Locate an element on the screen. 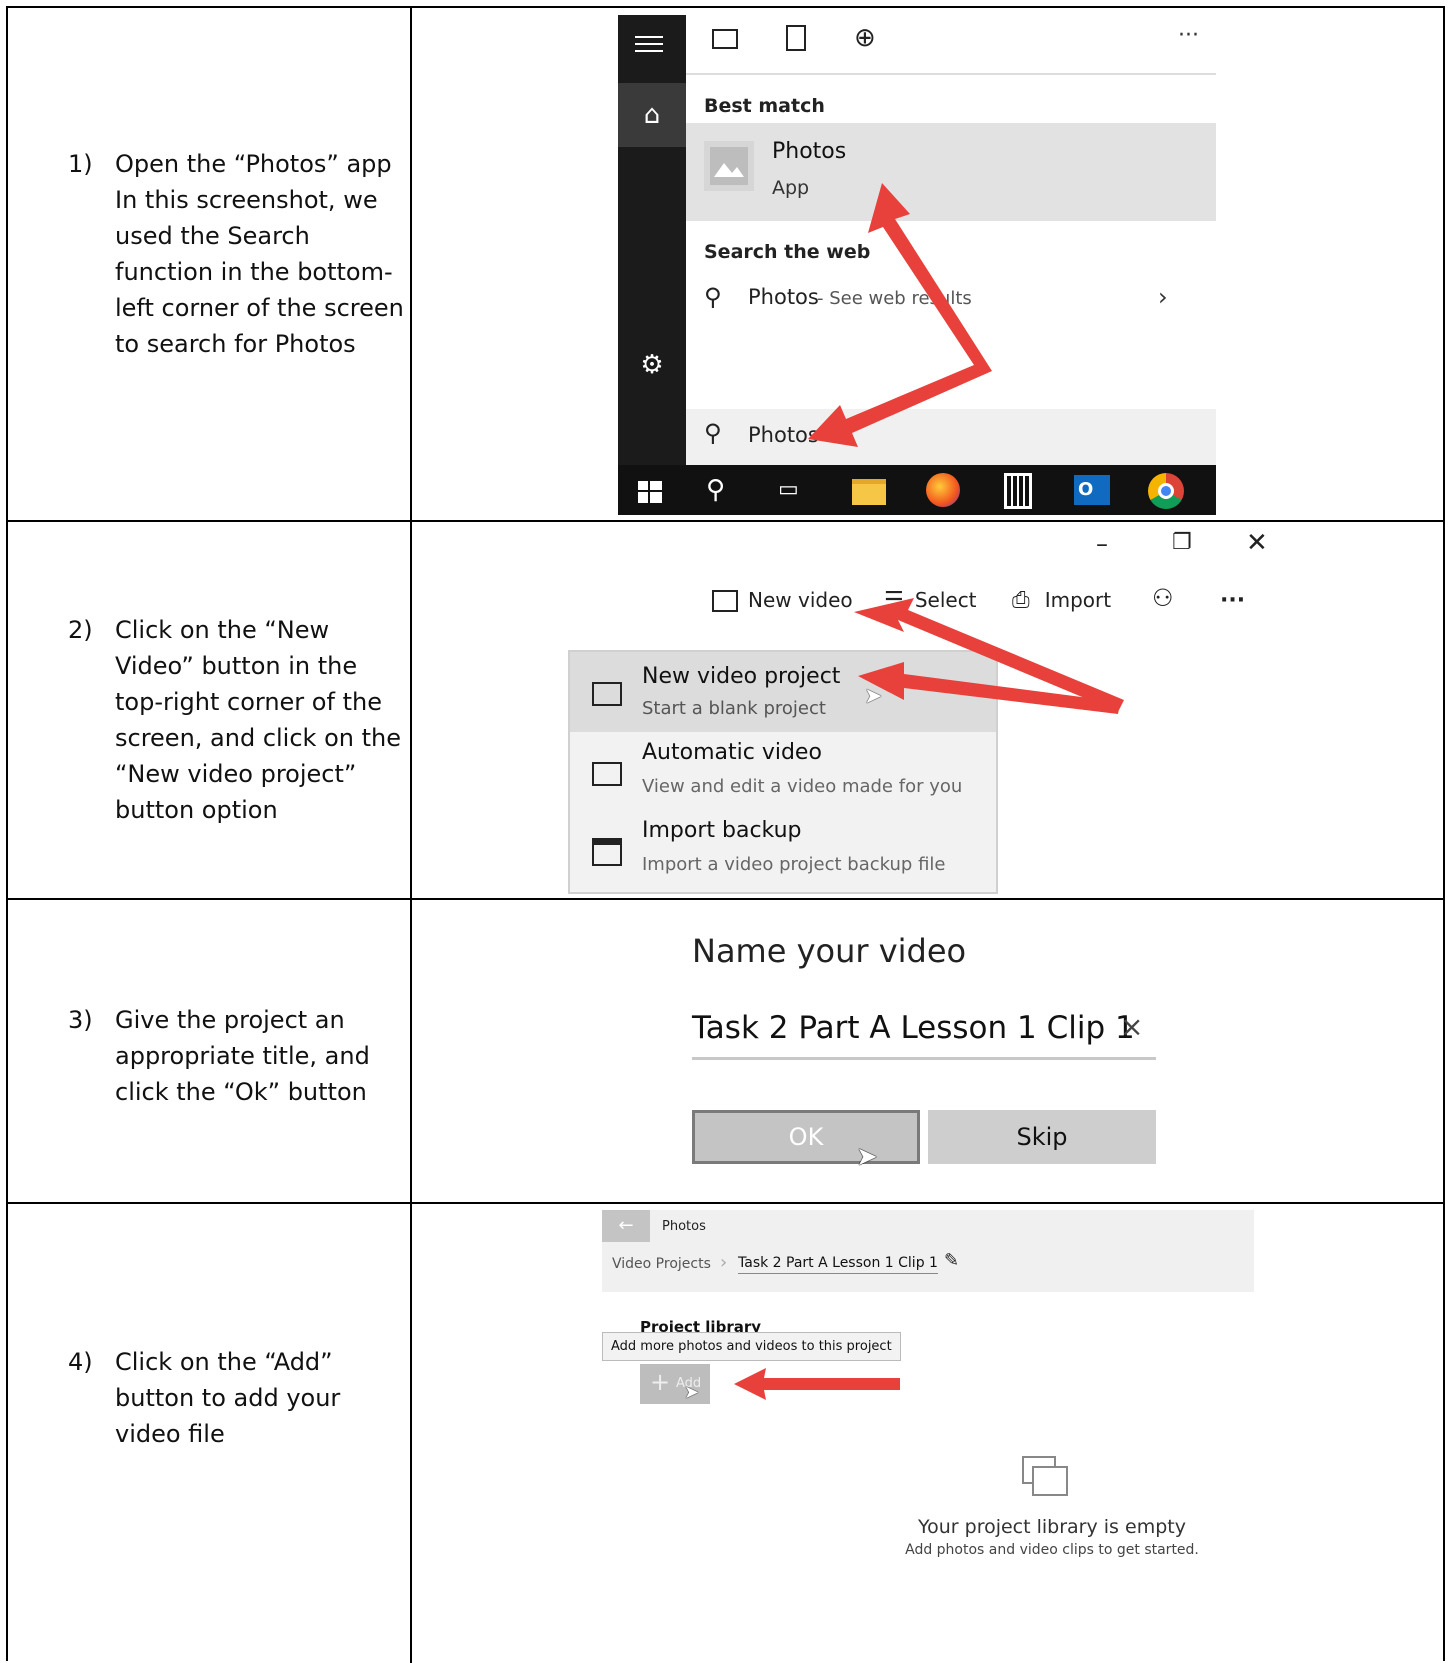  edit-icon: ✎ is located at coordinates (951, 1260).